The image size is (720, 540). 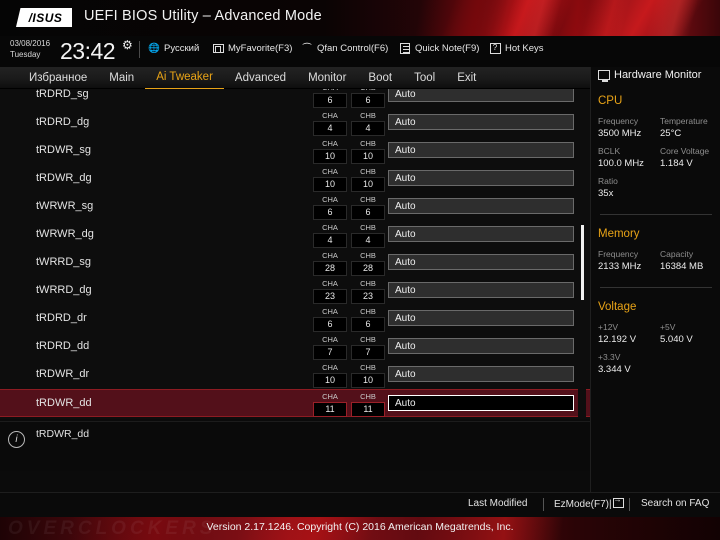 I want to click on info-icon: i, so click(x=16, y=439).